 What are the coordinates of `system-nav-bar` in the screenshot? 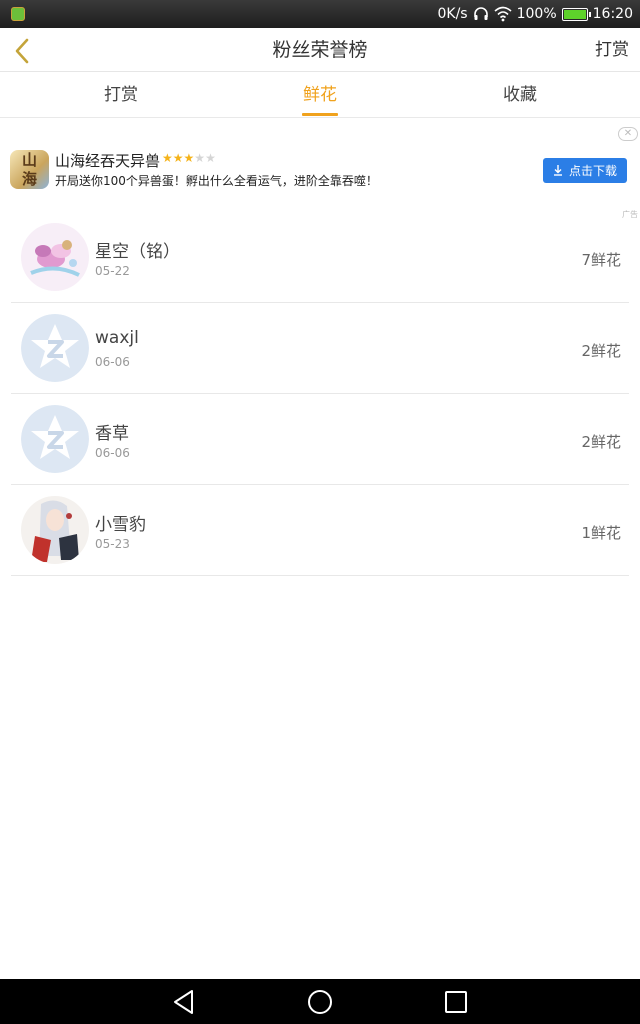 It's located at (320, 1001).